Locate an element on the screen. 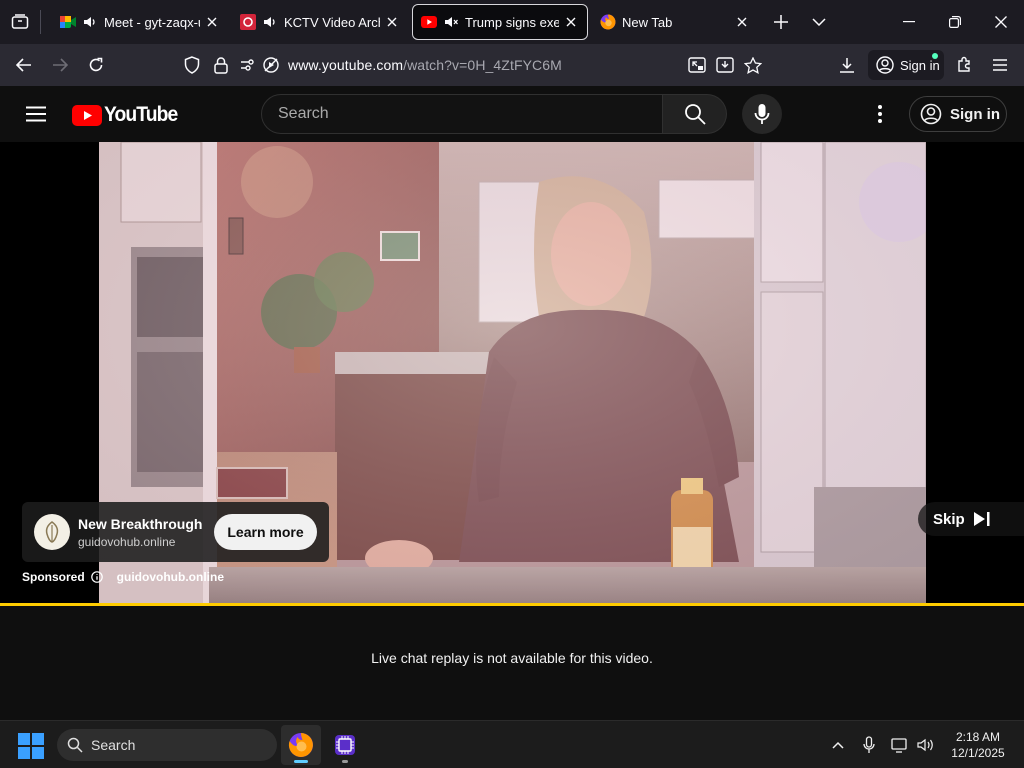 The image size is (1024, 768). tab-overview-button is located at coordinates (20, 22).